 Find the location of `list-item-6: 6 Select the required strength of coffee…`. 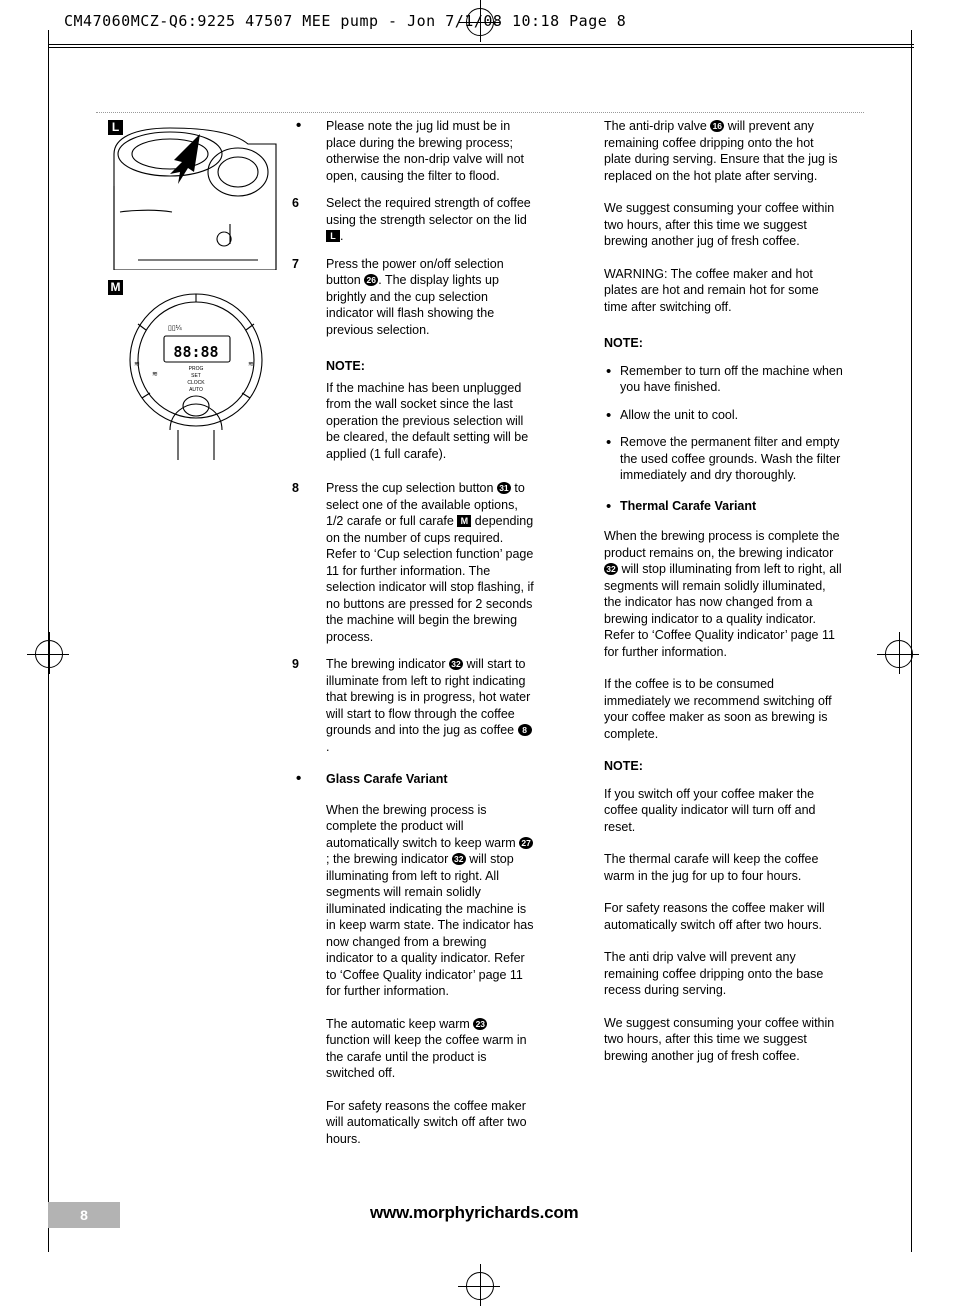

list-item-6: 6 Select the required strength of coffee… is located at coordinates (413, 220).